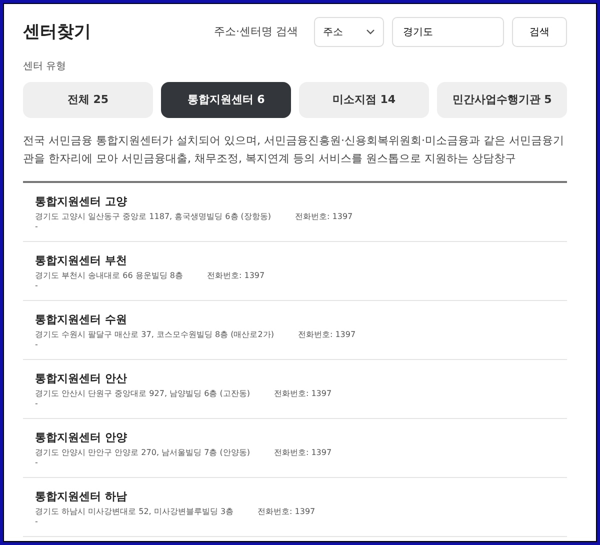 The image size is (600, 545). Describe the element at coordinates (109, 276) in the screenshot. I see `center-address: 경기도 부천시 송내대로 66 용운빌딩 8층` at that location.